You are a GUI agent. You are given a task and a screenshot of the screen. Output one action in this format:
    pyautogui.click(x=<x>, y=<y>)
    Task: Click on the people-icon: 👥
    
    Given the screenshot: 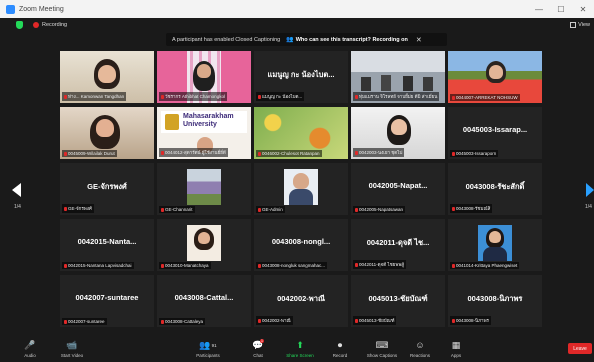 What is the action you would take?
    pyautogui.click(x=290, y=40)
    